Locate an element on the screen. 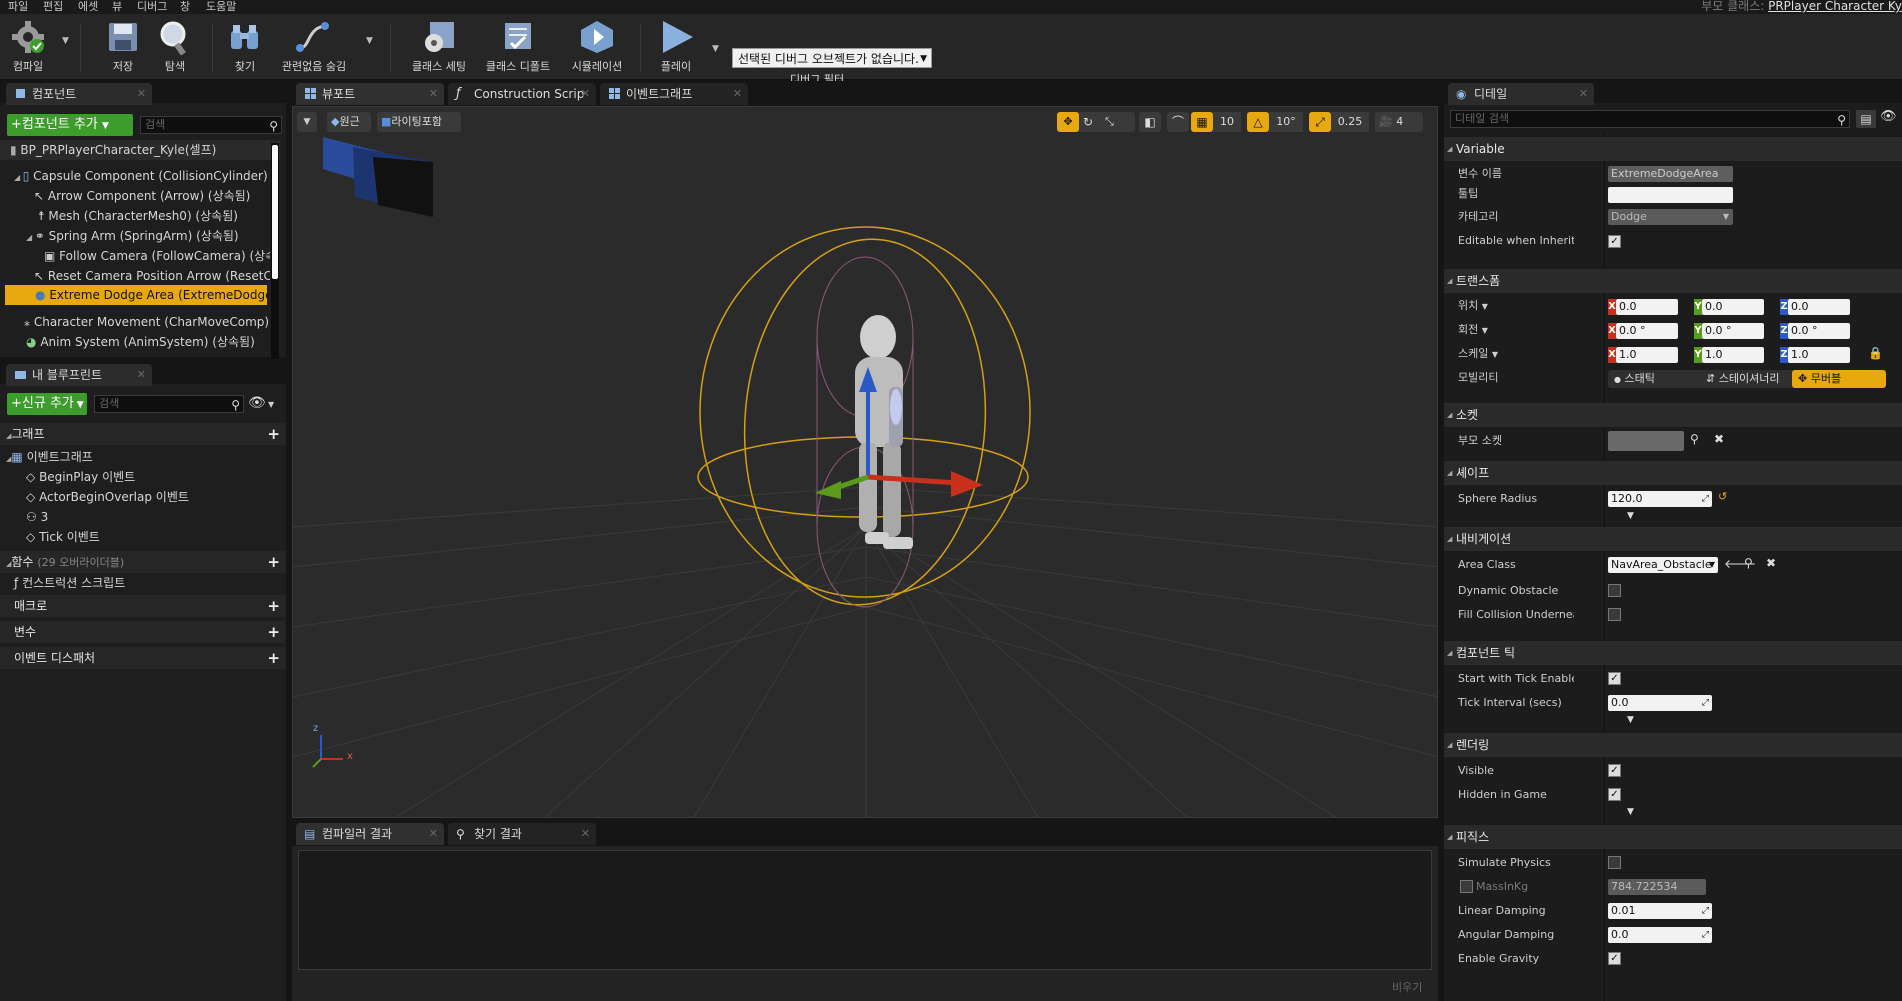 This screenshot has width=1902, height=1001. component-anim-system: ◕ Anim System (AnimSystem) (상속됨) is located at coordinates (135, 342).